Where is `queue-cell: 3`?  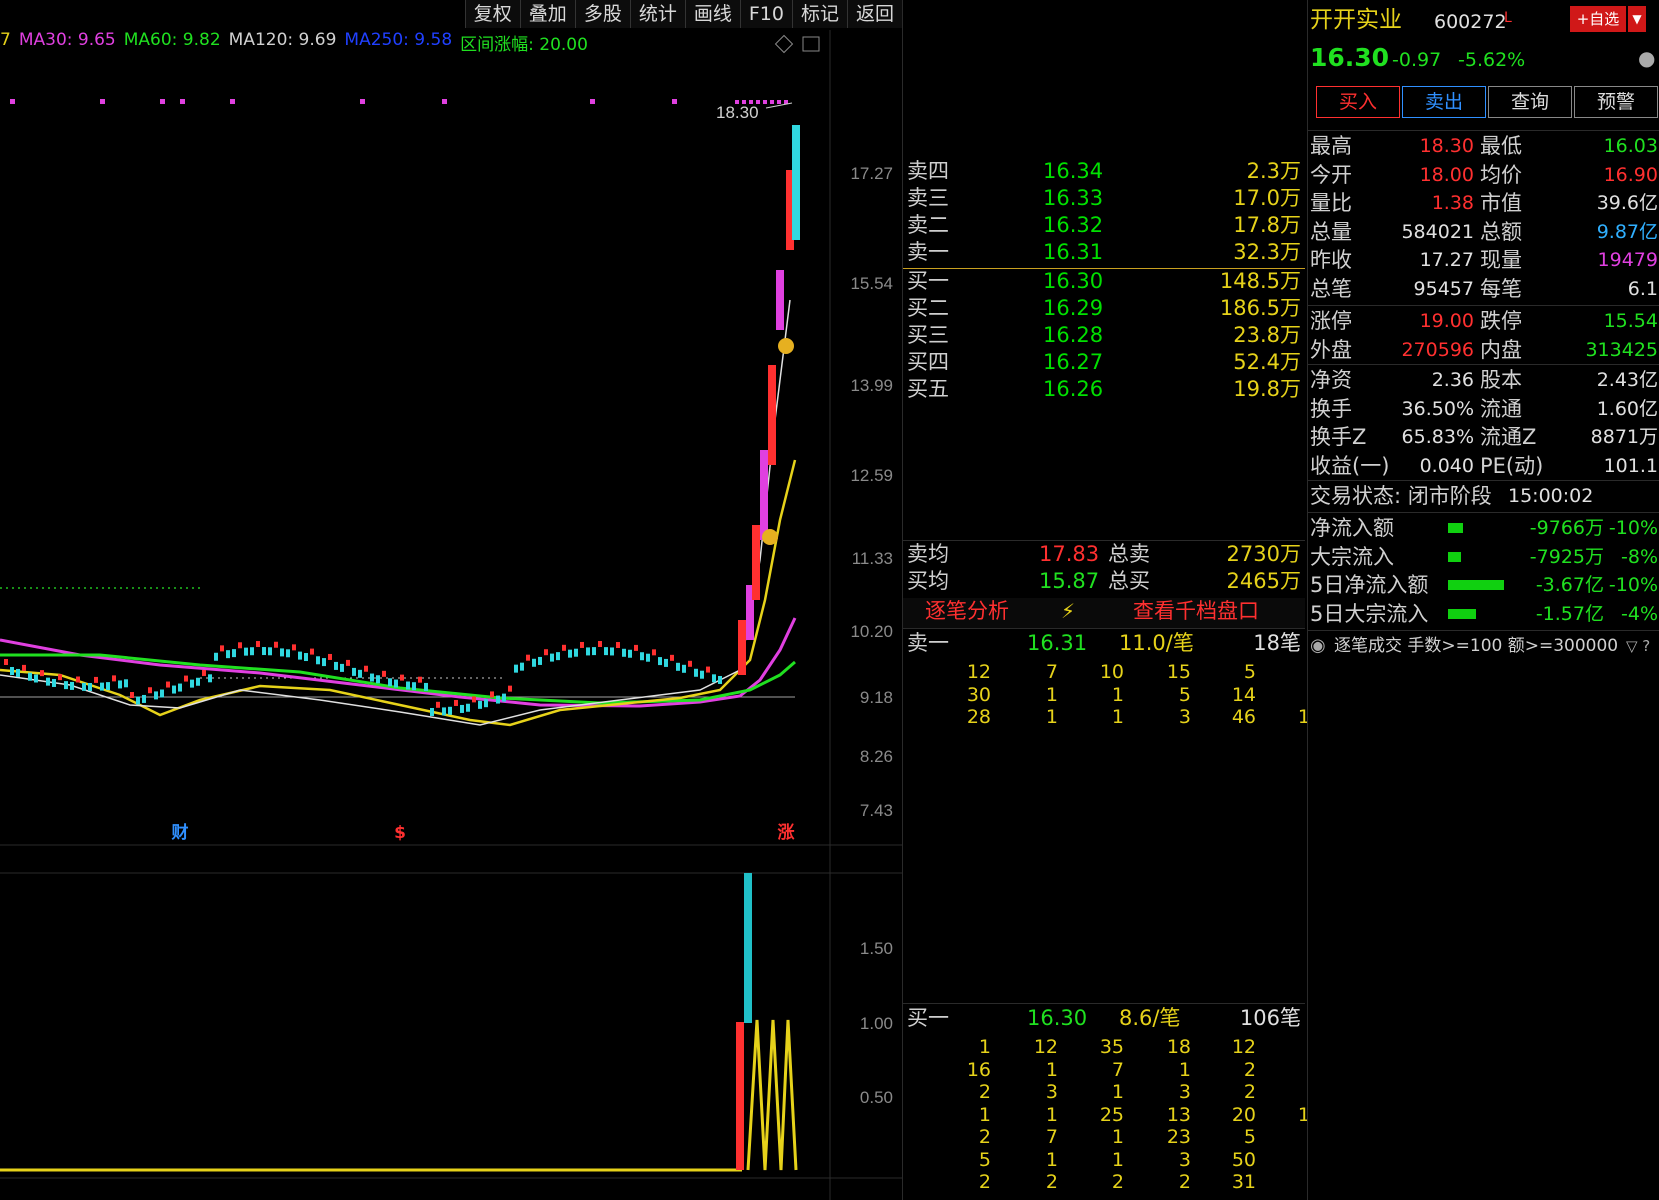 queue-cell: 3 is located at coordinates (1184, 1092).